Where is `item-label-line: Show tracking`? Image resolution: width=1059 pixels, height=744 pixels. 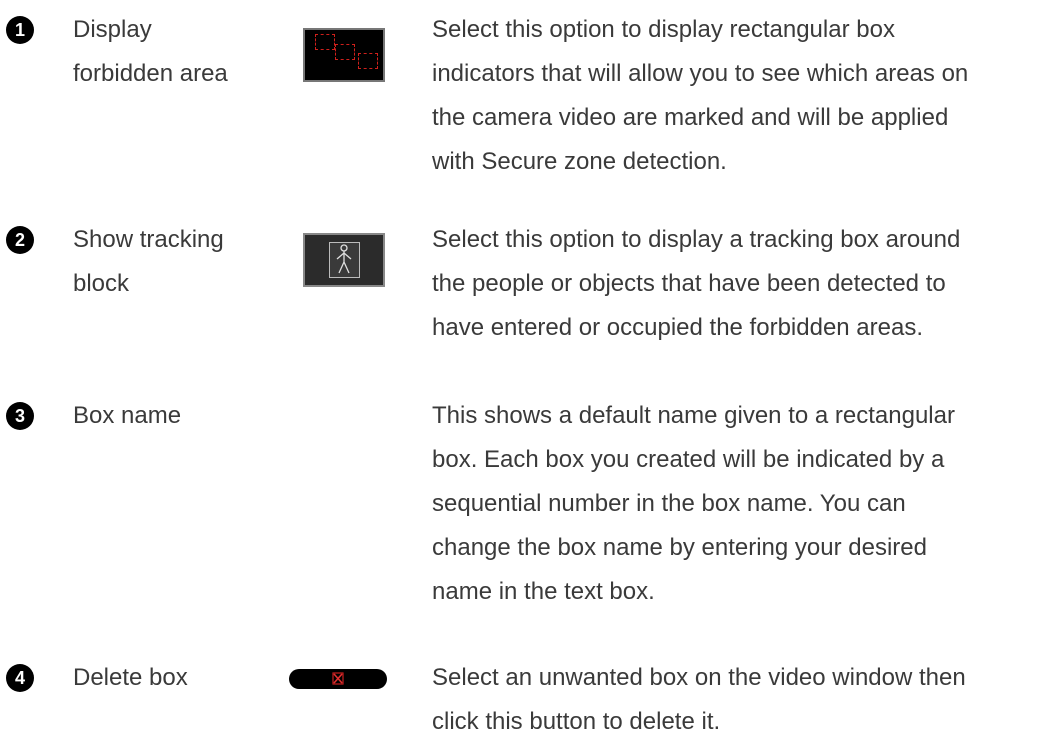
item-label-line: Show tracking is located at coordinates (148, 239).